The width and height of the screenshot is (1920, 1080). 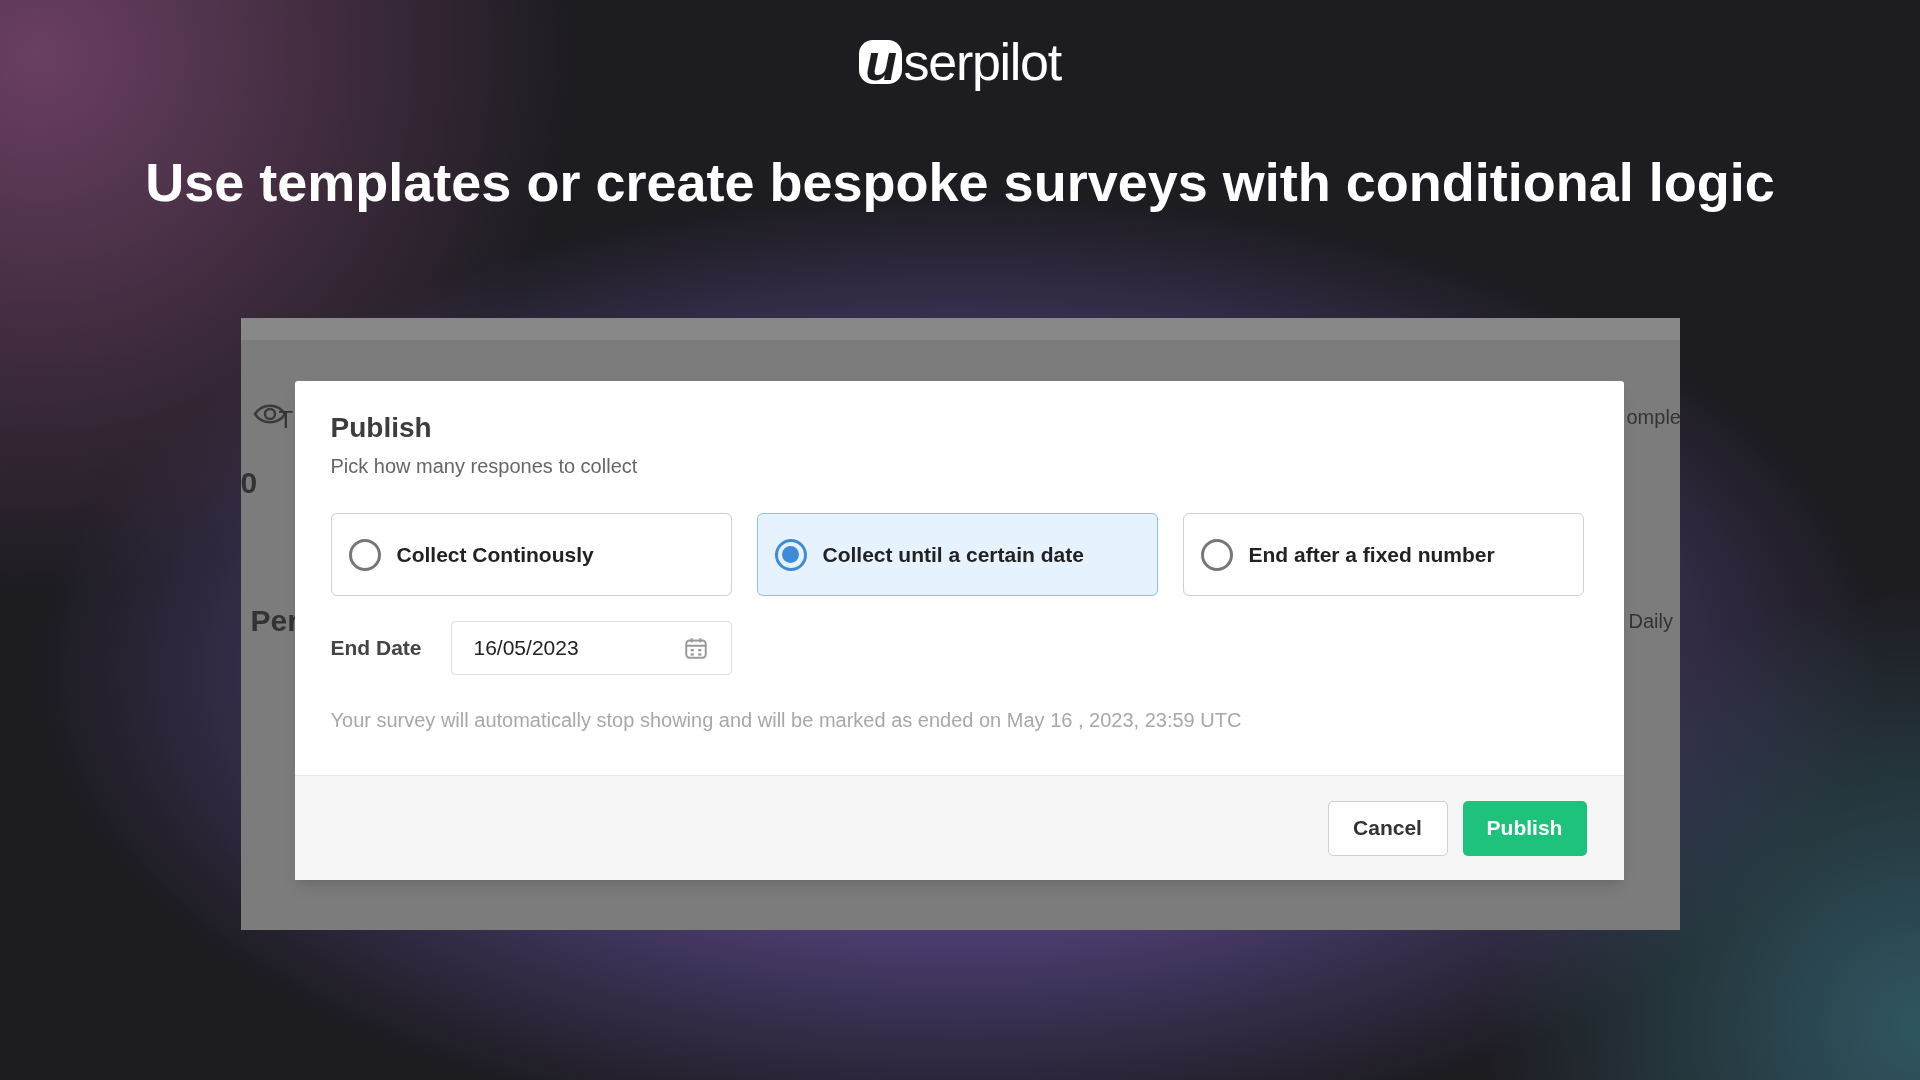 I want to click on dialog-subtitle: Pick how many respones to collect, so click(x=484, y=466).